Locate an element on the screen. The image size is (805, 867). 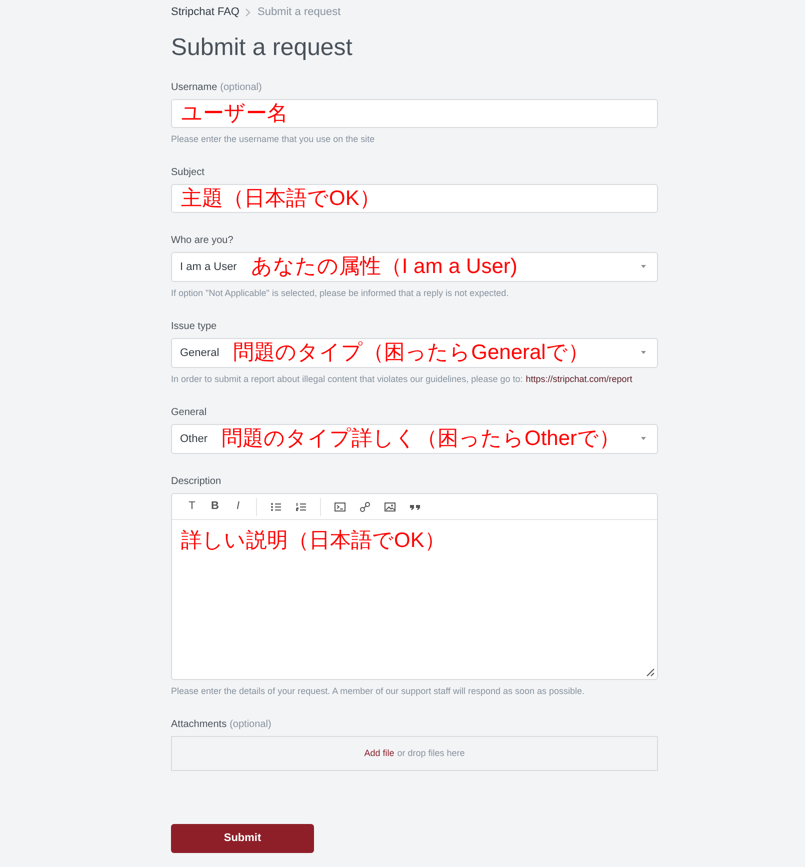
report-link: https://stripchat.com/report is located at coordinates (579, 379).